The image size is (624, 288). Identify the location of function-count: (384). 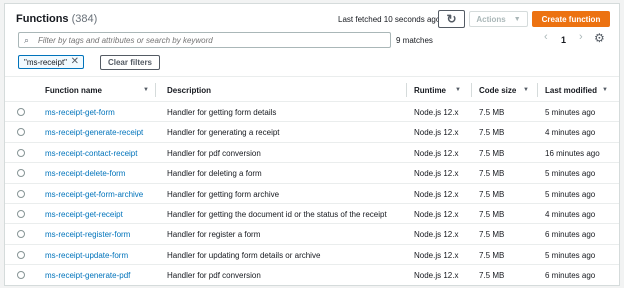
(84, 19).